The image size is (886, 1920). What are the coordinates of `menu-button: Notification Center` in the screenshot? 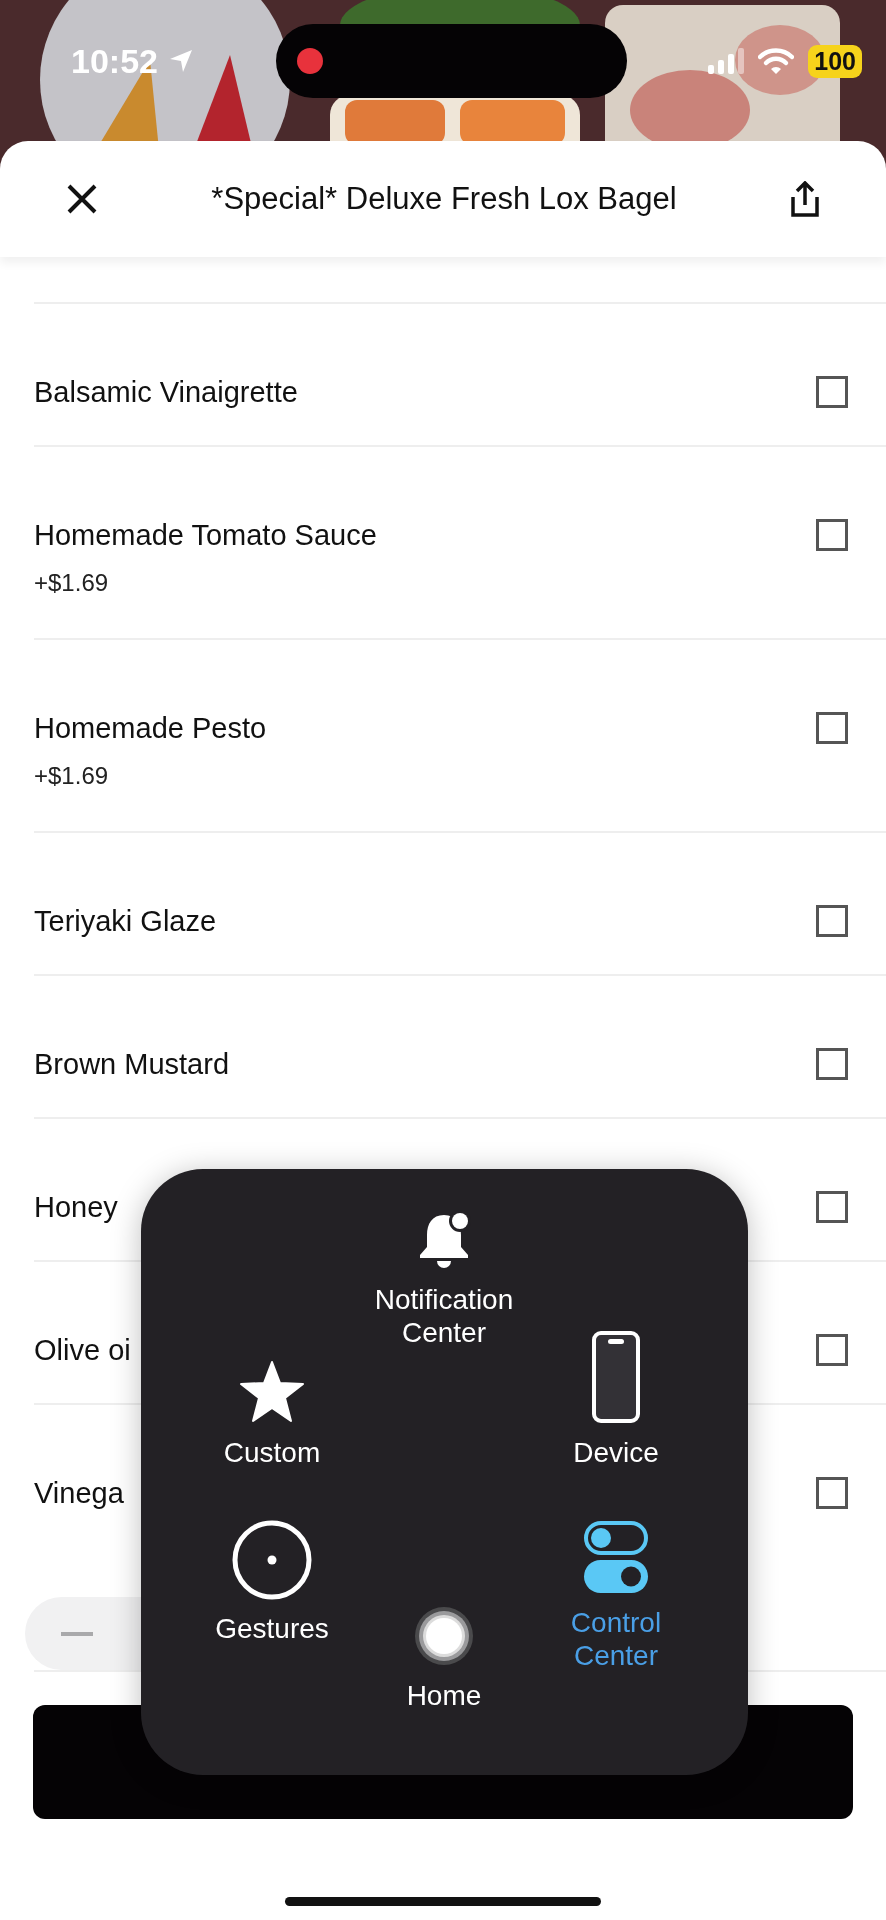 It's located at (444, 1279).